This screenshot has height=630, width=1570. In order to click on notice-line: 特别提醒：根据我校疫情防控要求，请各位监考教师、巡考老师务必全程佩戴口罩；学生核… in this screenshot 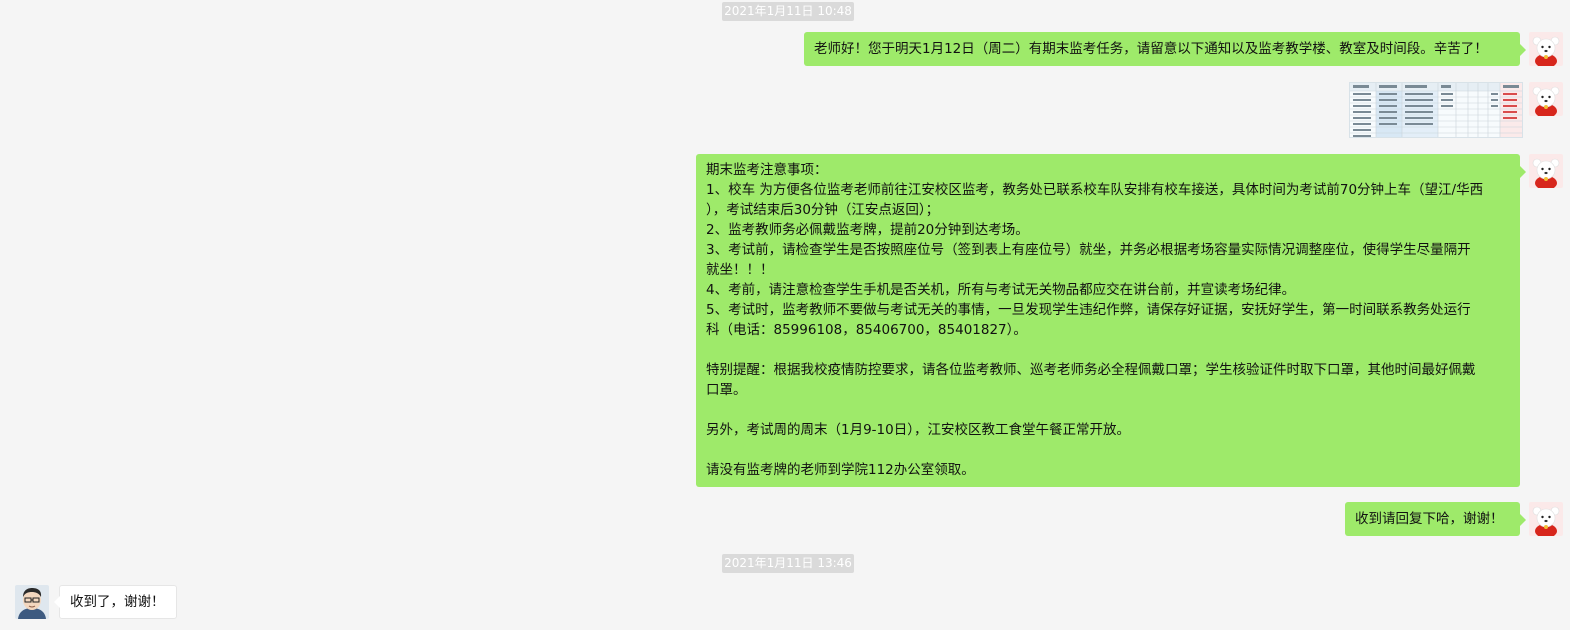, I will do `click(1091, 370)`.